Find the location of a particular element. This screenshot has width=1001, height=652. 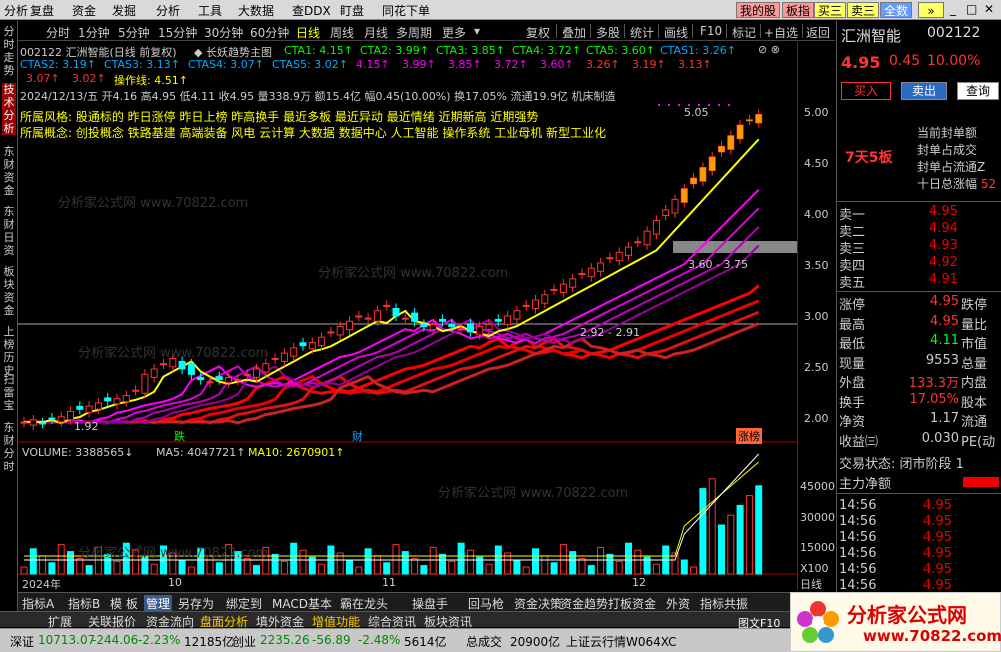

tab-more: 更多 is located at coordinates (454, 32).